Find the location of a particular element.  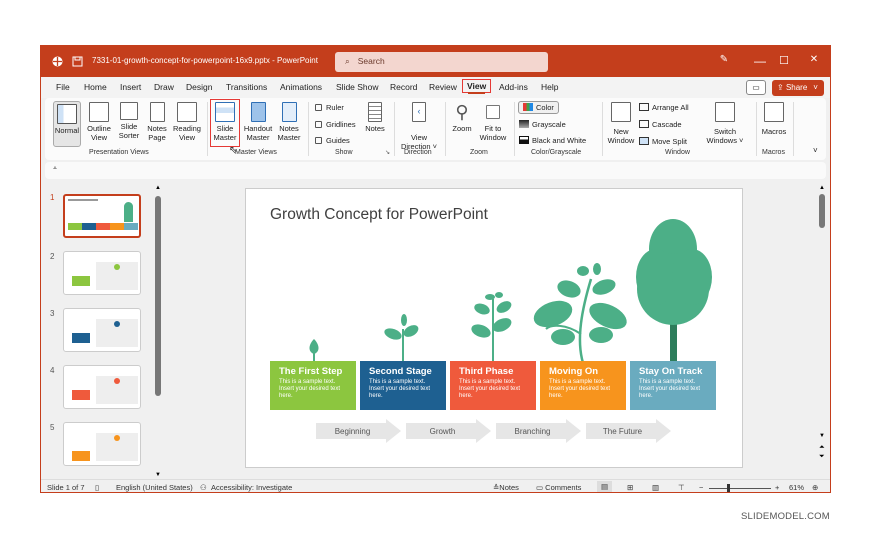

new-window-button: New Window is located at coordinates (621, 123).